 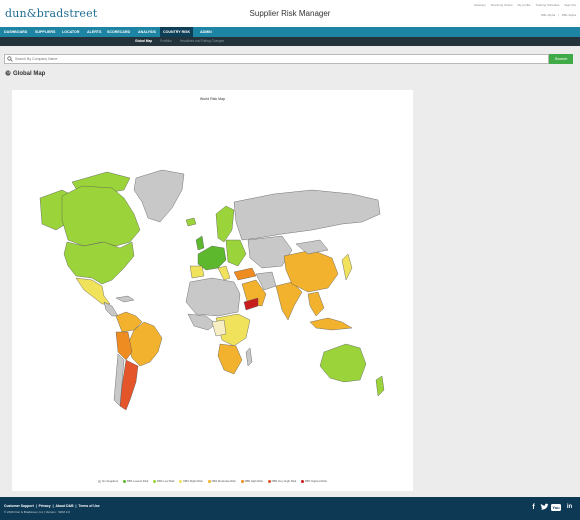 I want to click on page-title: Global Map, so click(x=29, y=74).